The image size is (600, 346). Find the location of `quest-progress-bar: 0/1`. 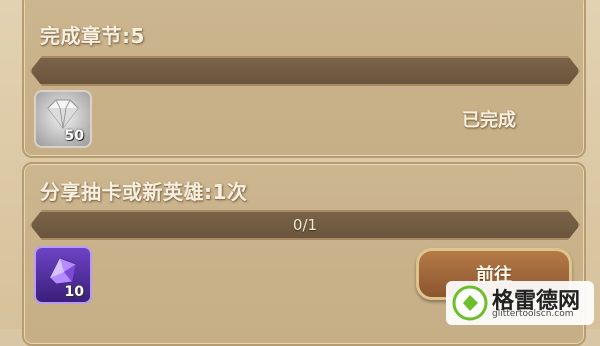

quest-progress-bar: 0/1 is located at coordinates (305, 225).